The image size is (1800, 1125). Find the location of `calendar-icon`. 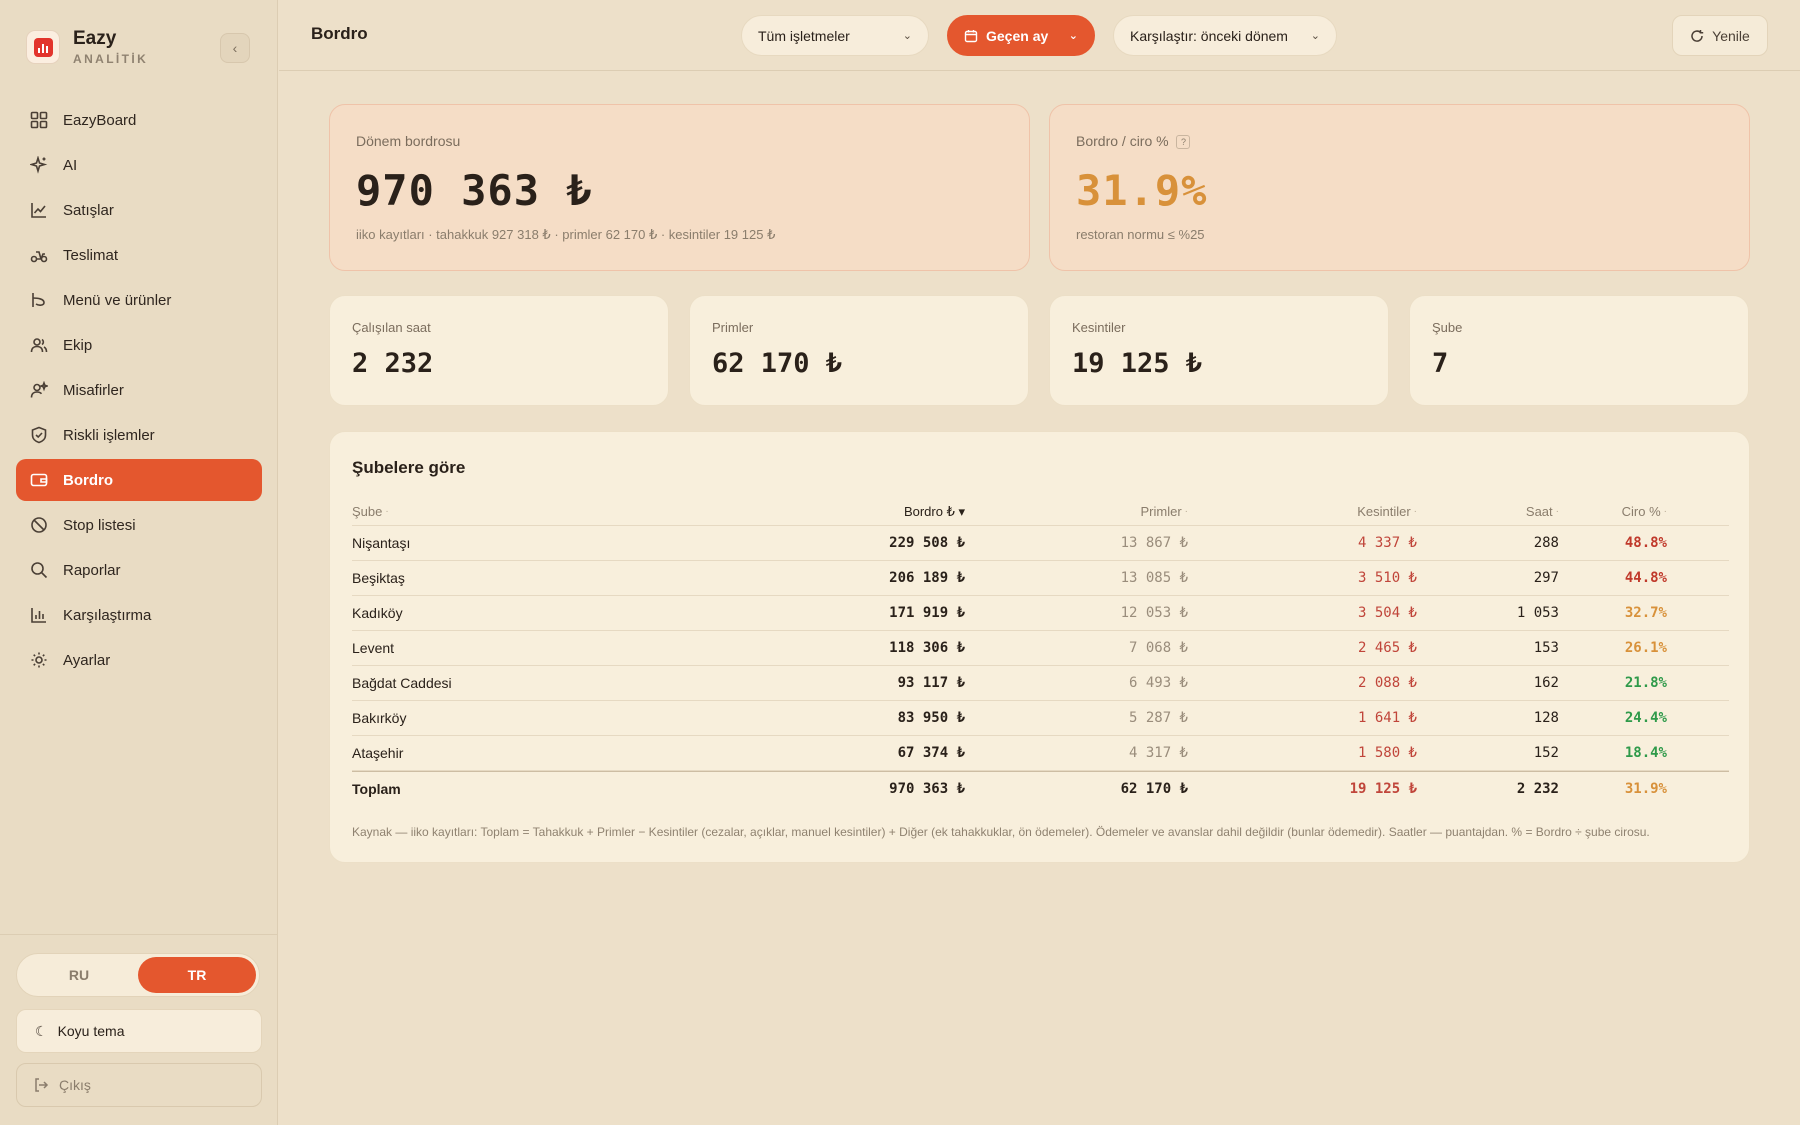

calendar-icon is located at coordinates (971, 35).